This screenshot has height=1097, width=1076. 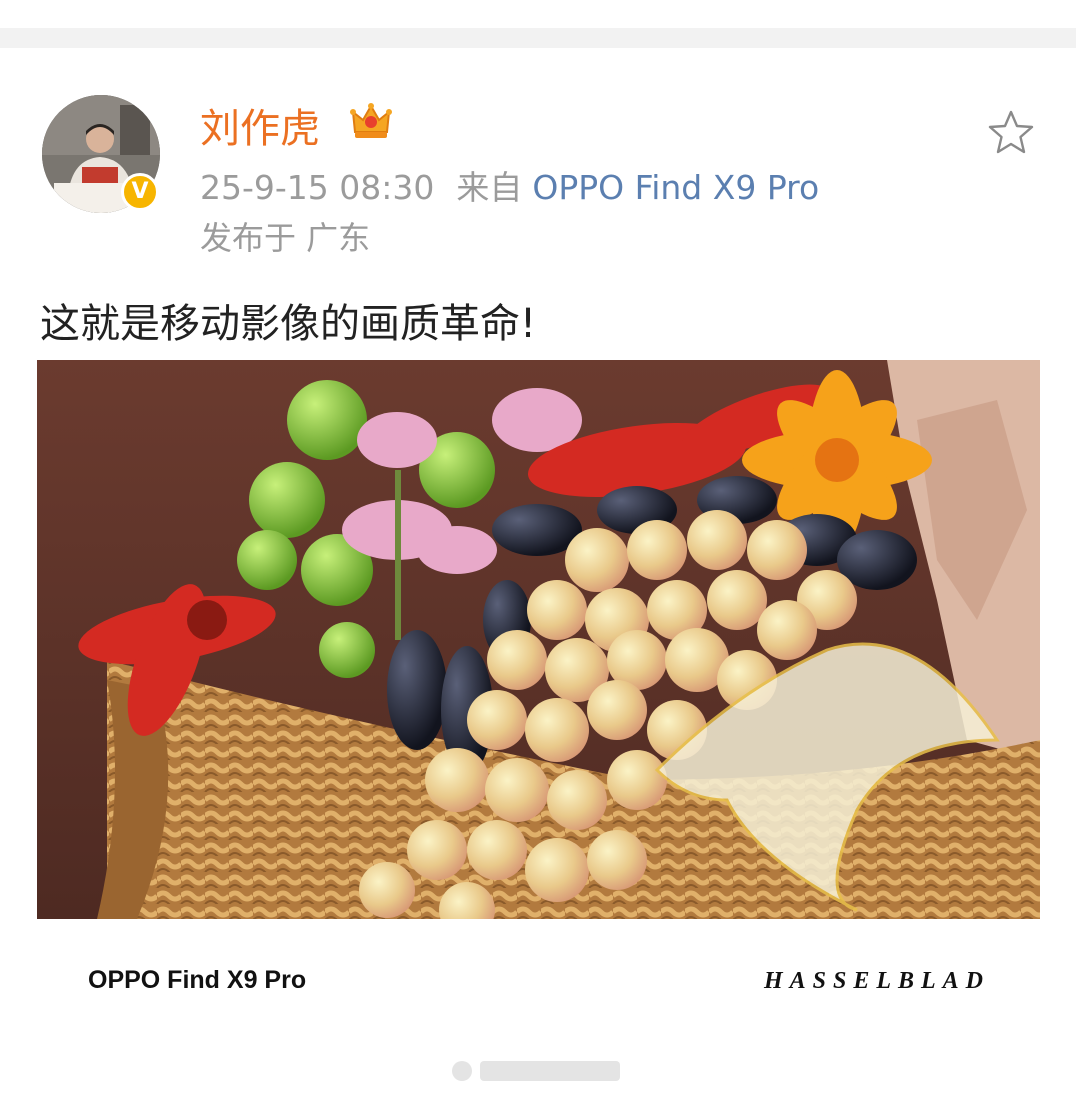 What do you see at coordinates (317, 187) in the screenshot?
I see `post-timestamp: 25-9-15 08:30` at bounding box center [317, 187].